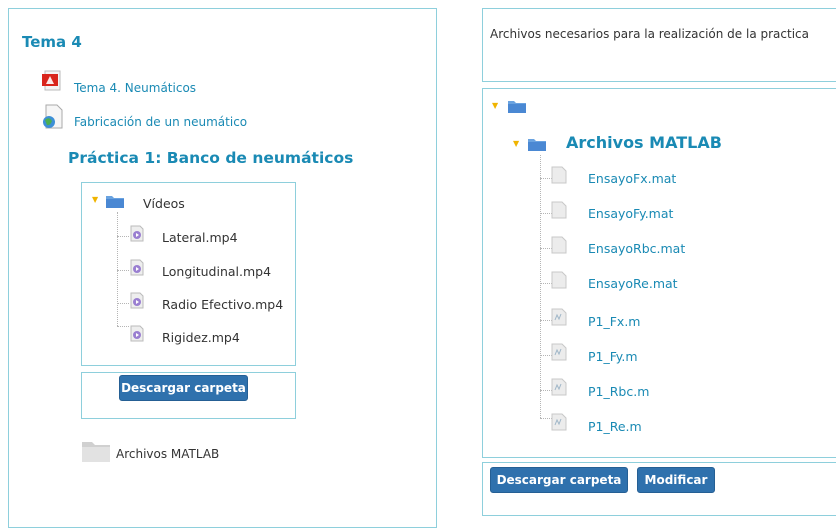 The height and width of the screenshot is (528, 836). I want to click on tree-folder-label: Archivos MATLAB, so click(644, 142).